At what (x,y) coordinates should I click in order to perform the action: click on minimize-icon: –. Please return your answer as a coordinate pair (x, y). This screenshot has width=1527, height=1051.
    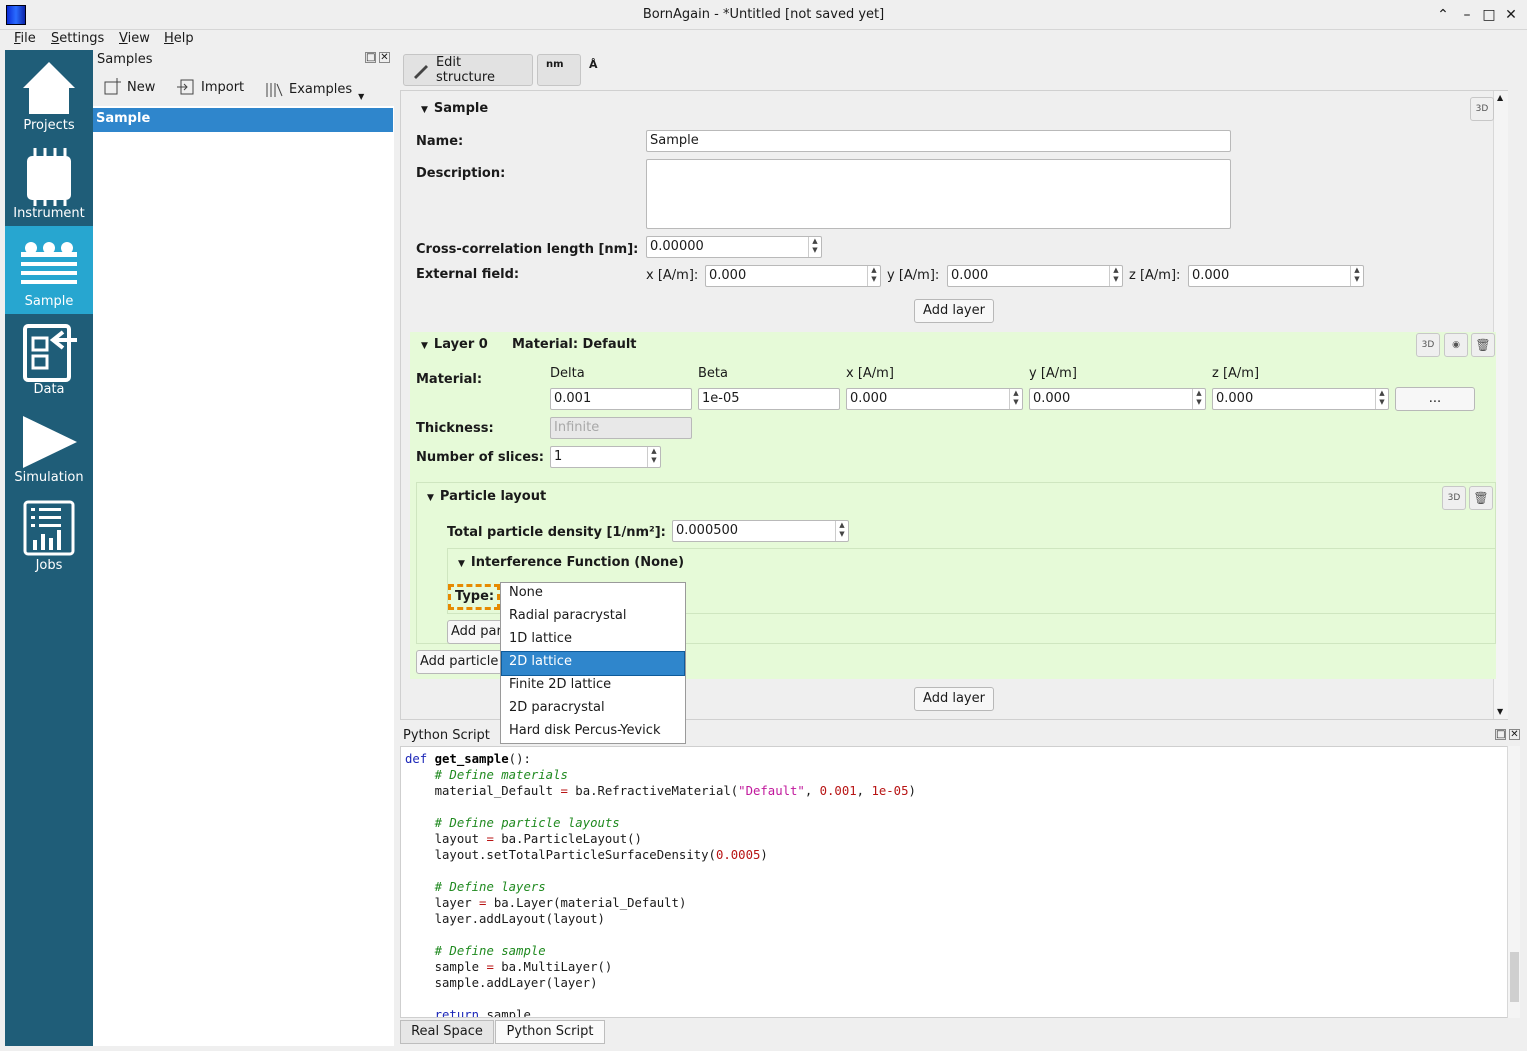
    Looking at the image, I should click on (1467, 15).